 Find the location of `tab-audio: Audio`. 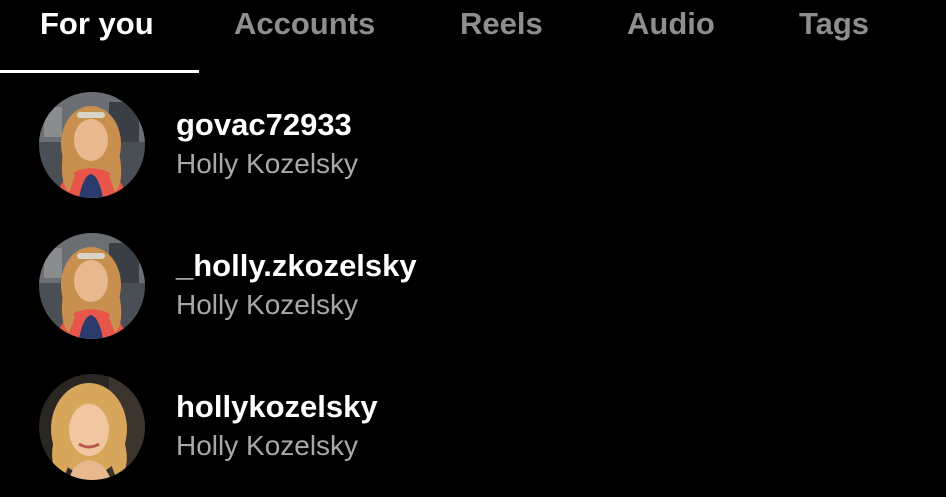

tab-audio: Audio is located at coordinates (671, 24).